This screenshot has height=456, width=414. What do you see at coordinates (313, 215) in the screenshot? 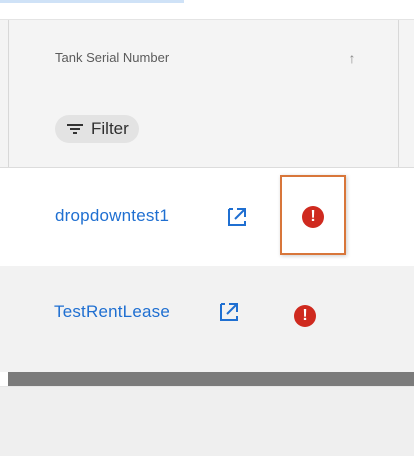
I see `highlight-box` at bounding box center [313, 215].